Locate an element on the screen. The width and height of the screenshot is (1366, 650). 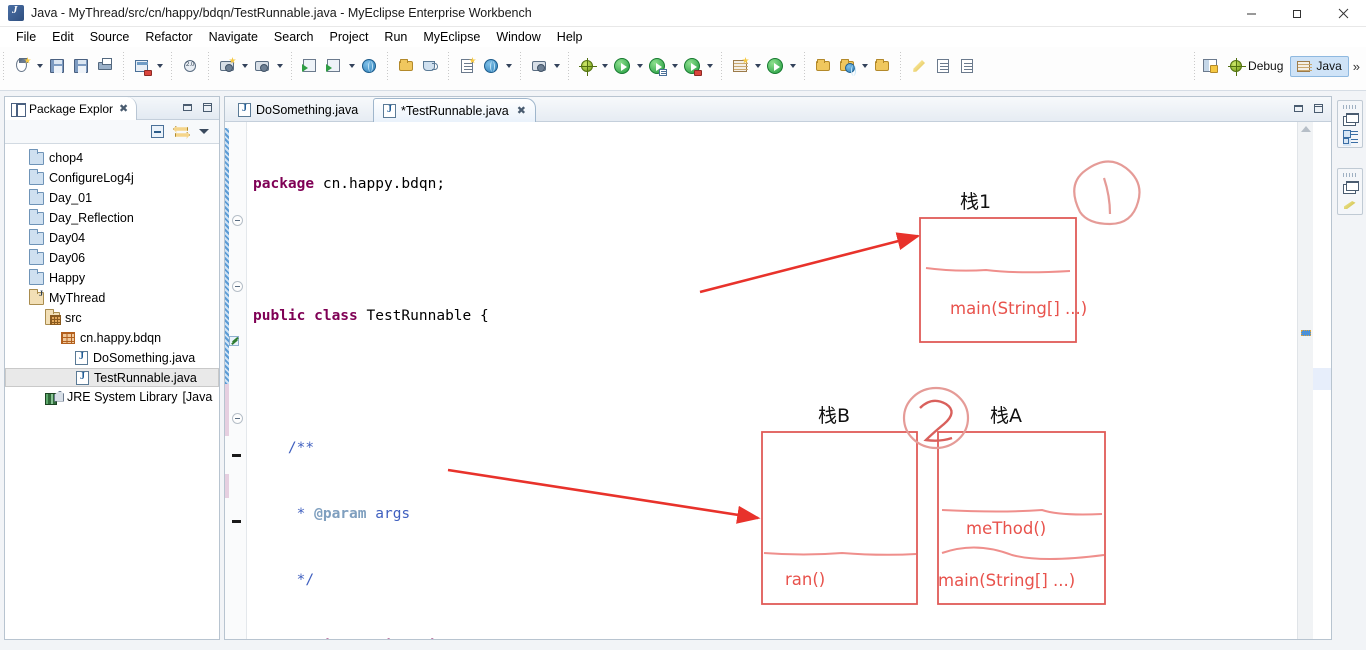
outline-icon is located at coordinates (1350, 137).